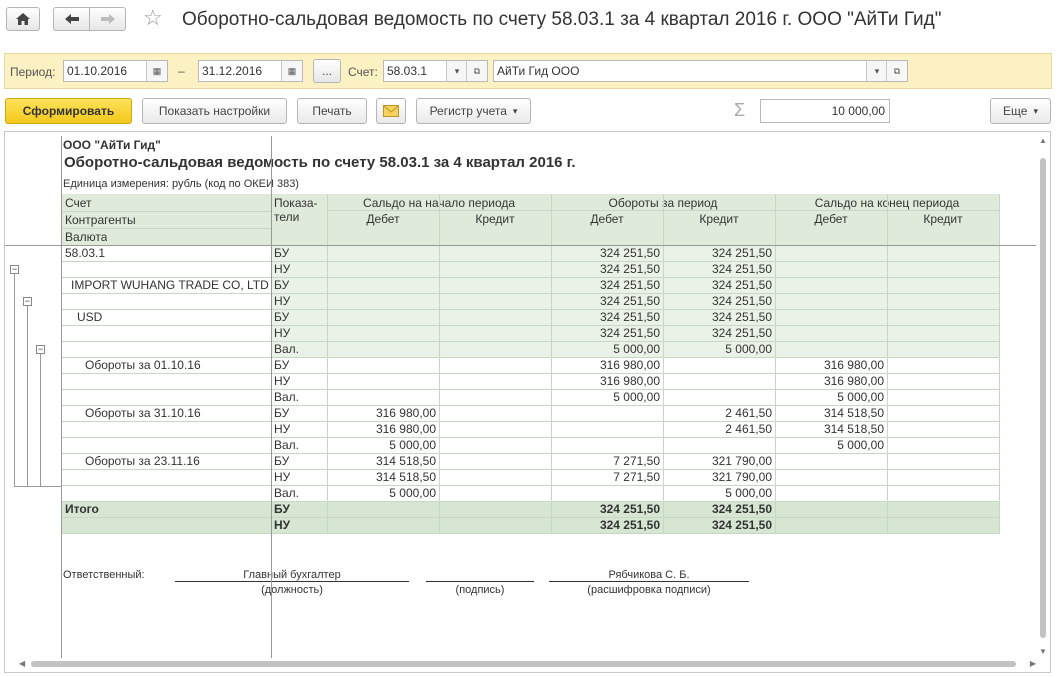  Describe the element at coordinates (22, 663) in the screenshot. I see `scroll-left-icon: ◀` at that location.